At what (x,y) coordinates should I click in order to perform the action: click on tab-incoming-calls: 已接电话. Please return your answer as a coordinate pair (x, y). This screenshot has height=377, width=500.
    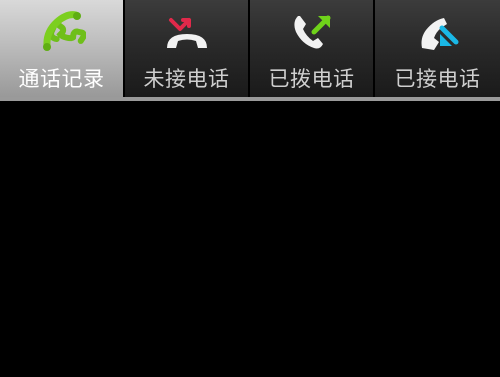
    Looking at the image, I should click on (437, 48).